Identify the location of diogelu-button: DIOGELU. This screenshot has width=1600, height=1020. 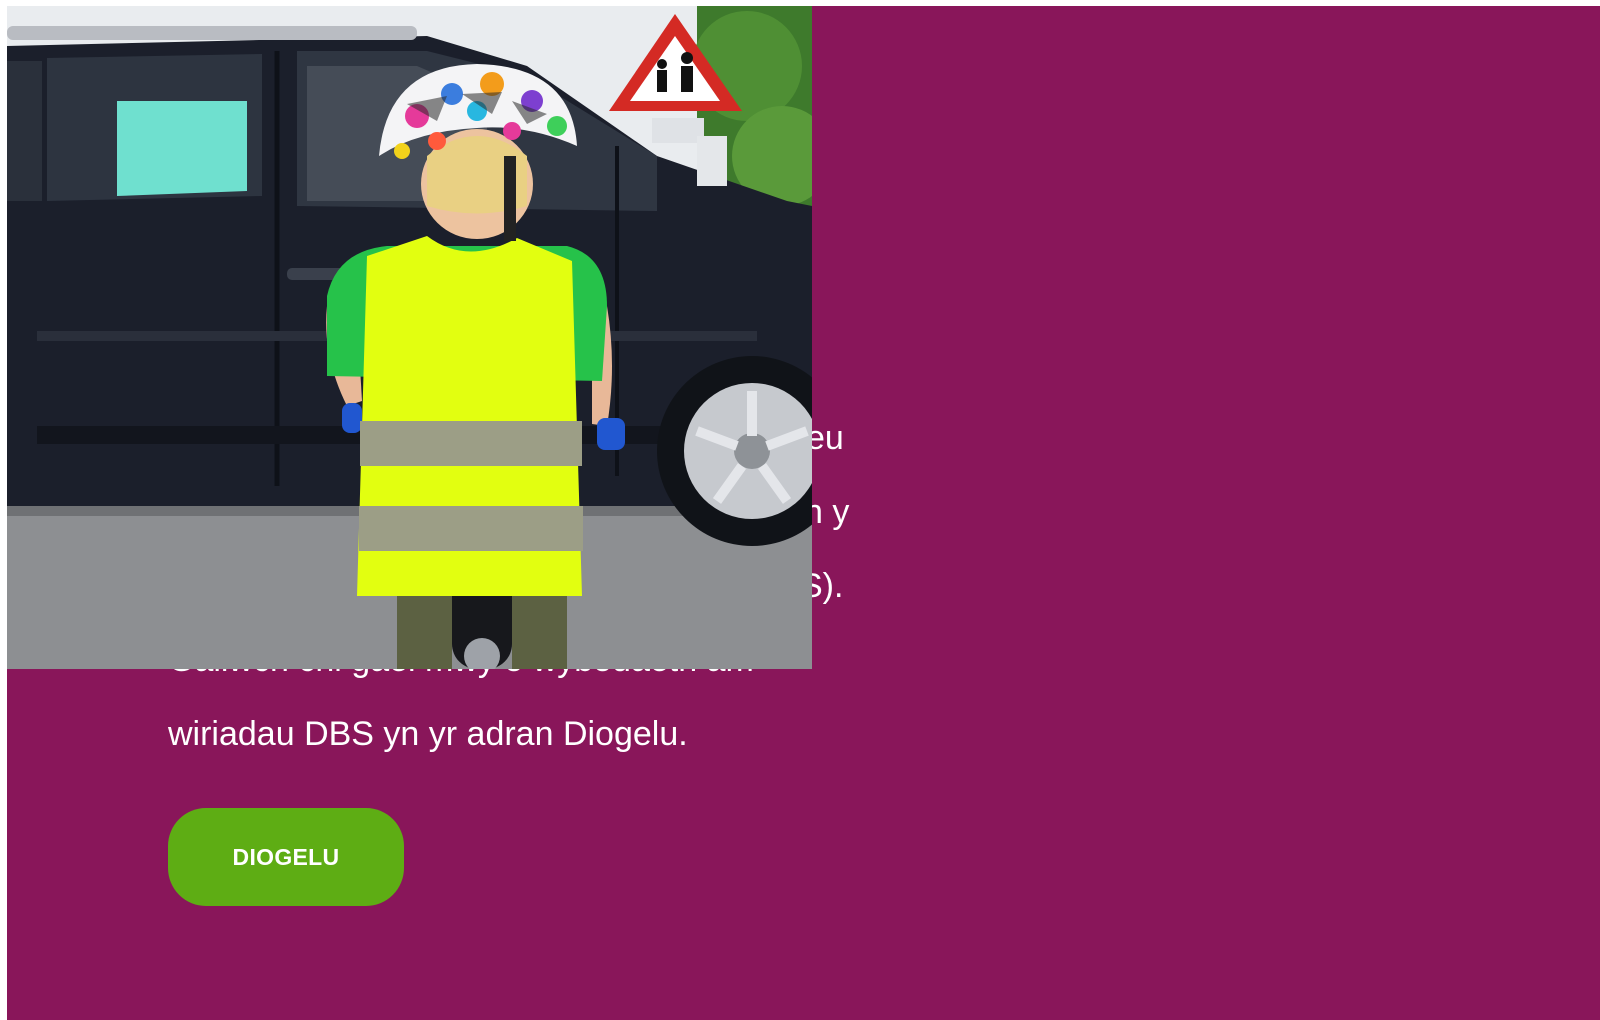
(286, 857).